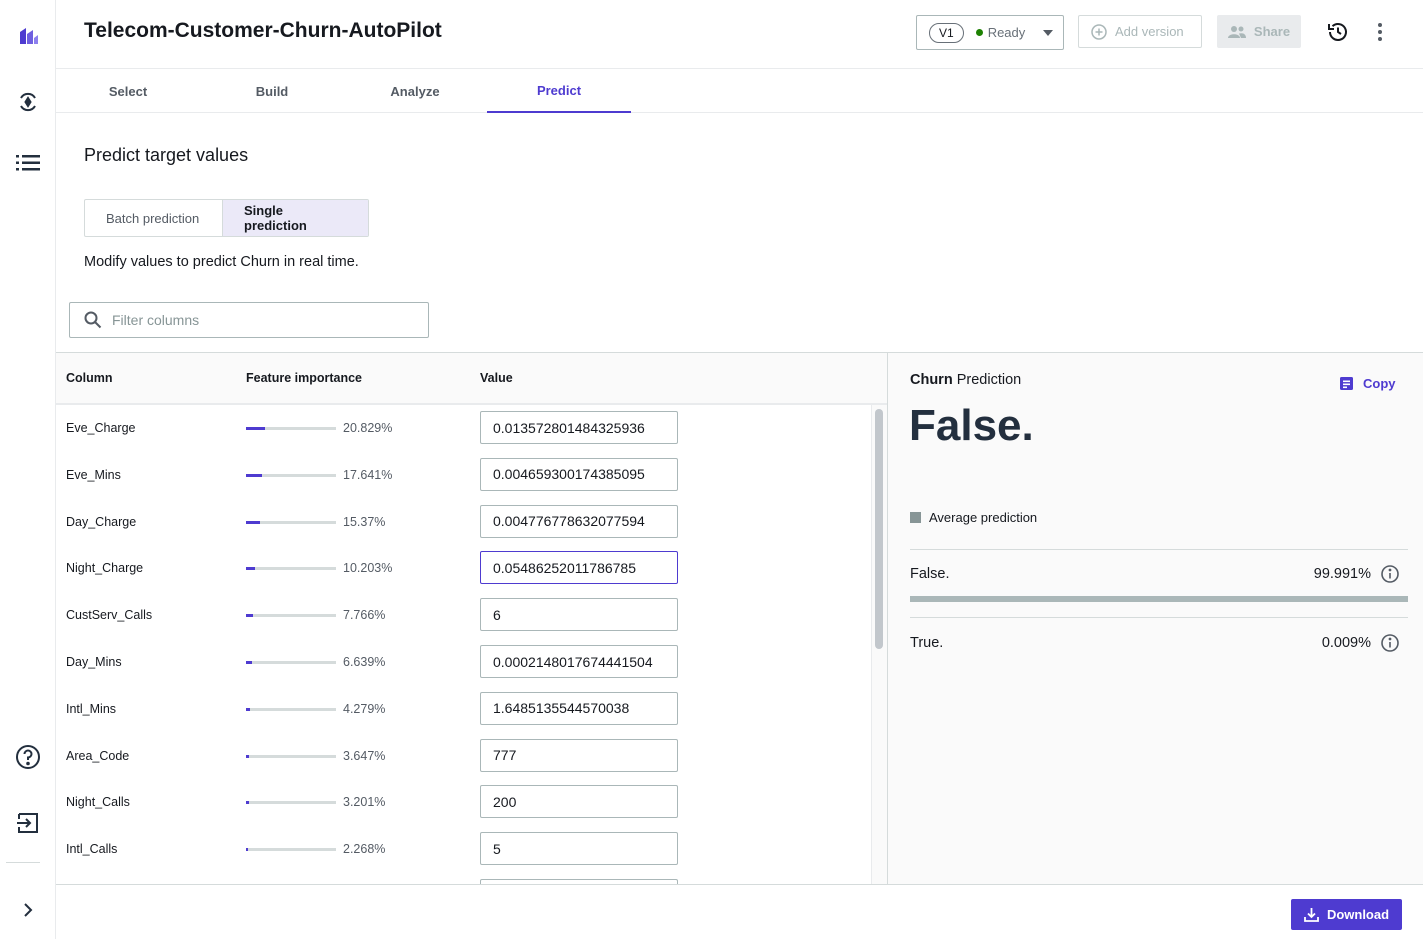 This screenshot has height=939, width=1423. I want to click on batch-prediction-button: Batch prediction, so click(154, 218).